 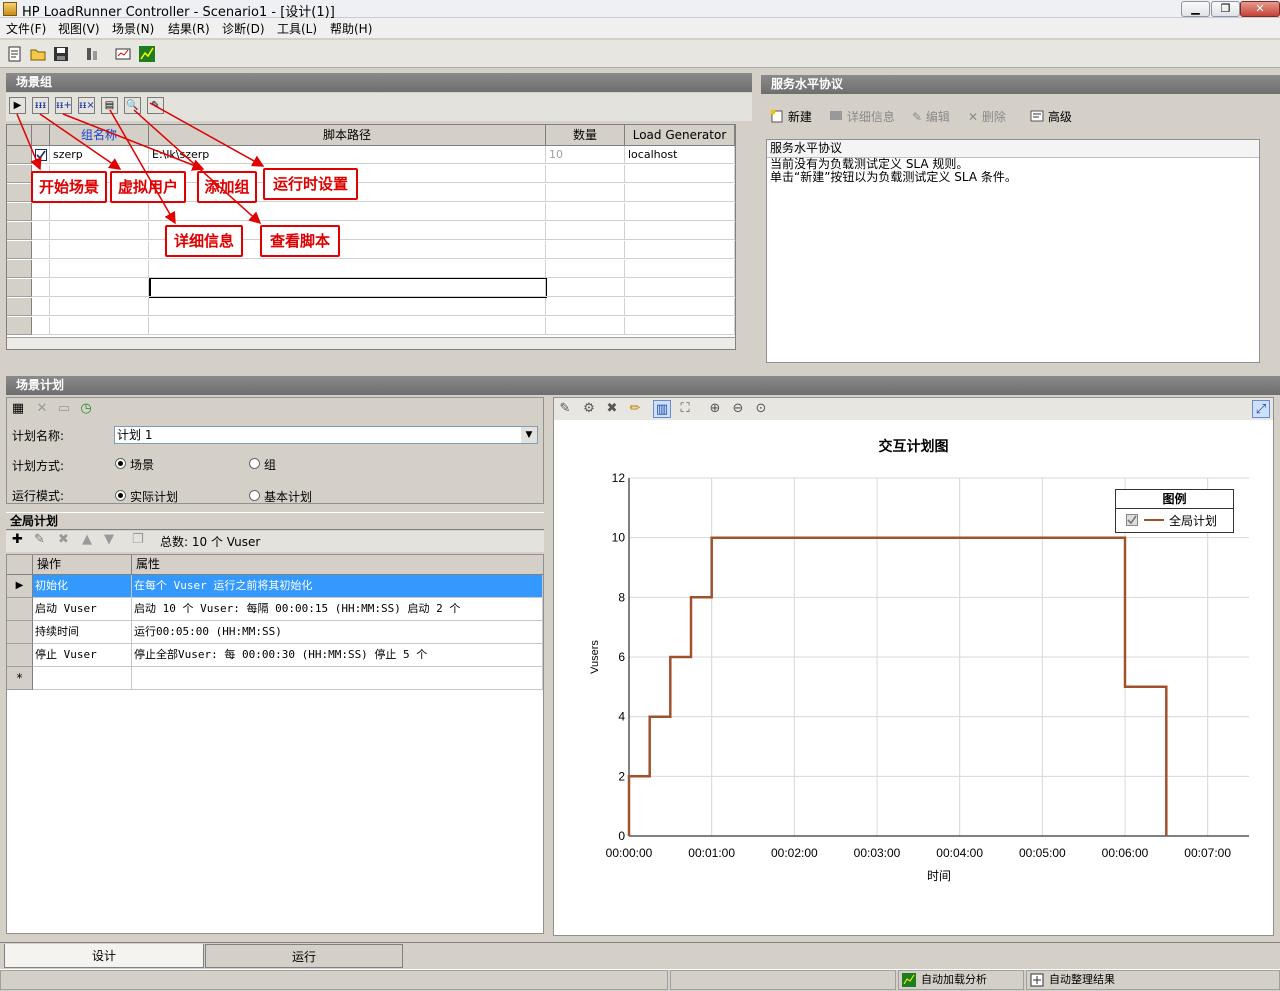 What do you see at coordinates (987, 116) in the screenshot?
I see `sla-delete-button: ✕ 删除` at bounding box center [987, 116].